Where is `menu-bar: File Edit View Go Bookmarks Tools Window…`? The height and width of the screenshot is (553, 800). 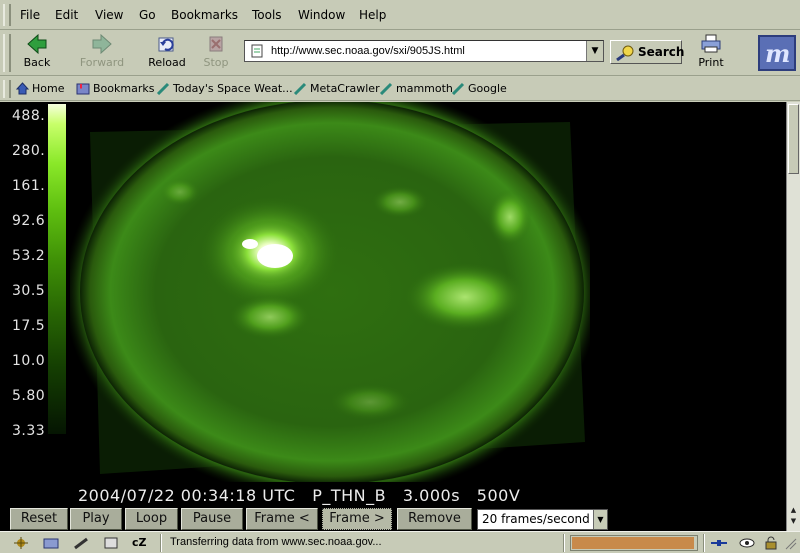
menu-bar: File Edit View Go Bookmarks Tools Window… is located at coordinates (400, 15).